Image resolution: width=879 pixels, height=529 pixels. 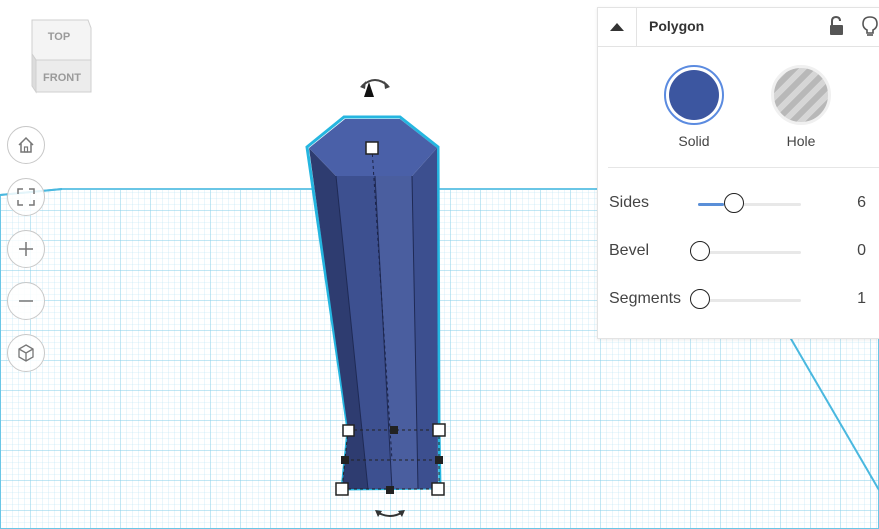 What do you see at coordinates (738, 27) in the screenshot?
I see `inspector-header: Polygon` at bounding box center [738, 27].